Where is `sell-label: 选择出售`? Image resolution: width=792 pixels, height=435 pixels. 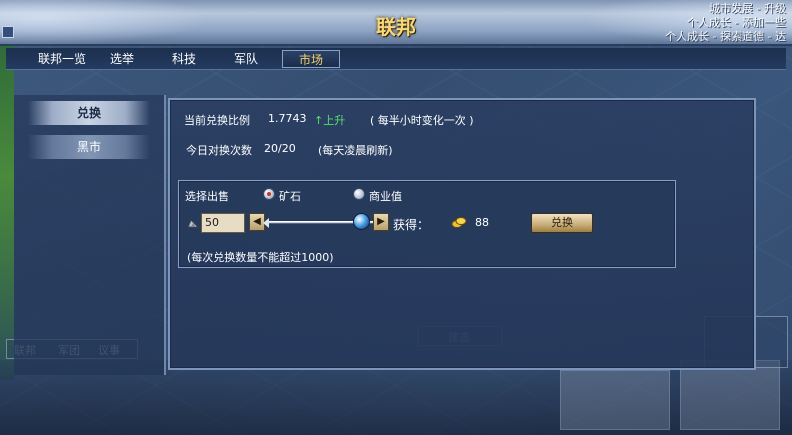
sell-label: 选择出售 is located at coordinates (207, 196).